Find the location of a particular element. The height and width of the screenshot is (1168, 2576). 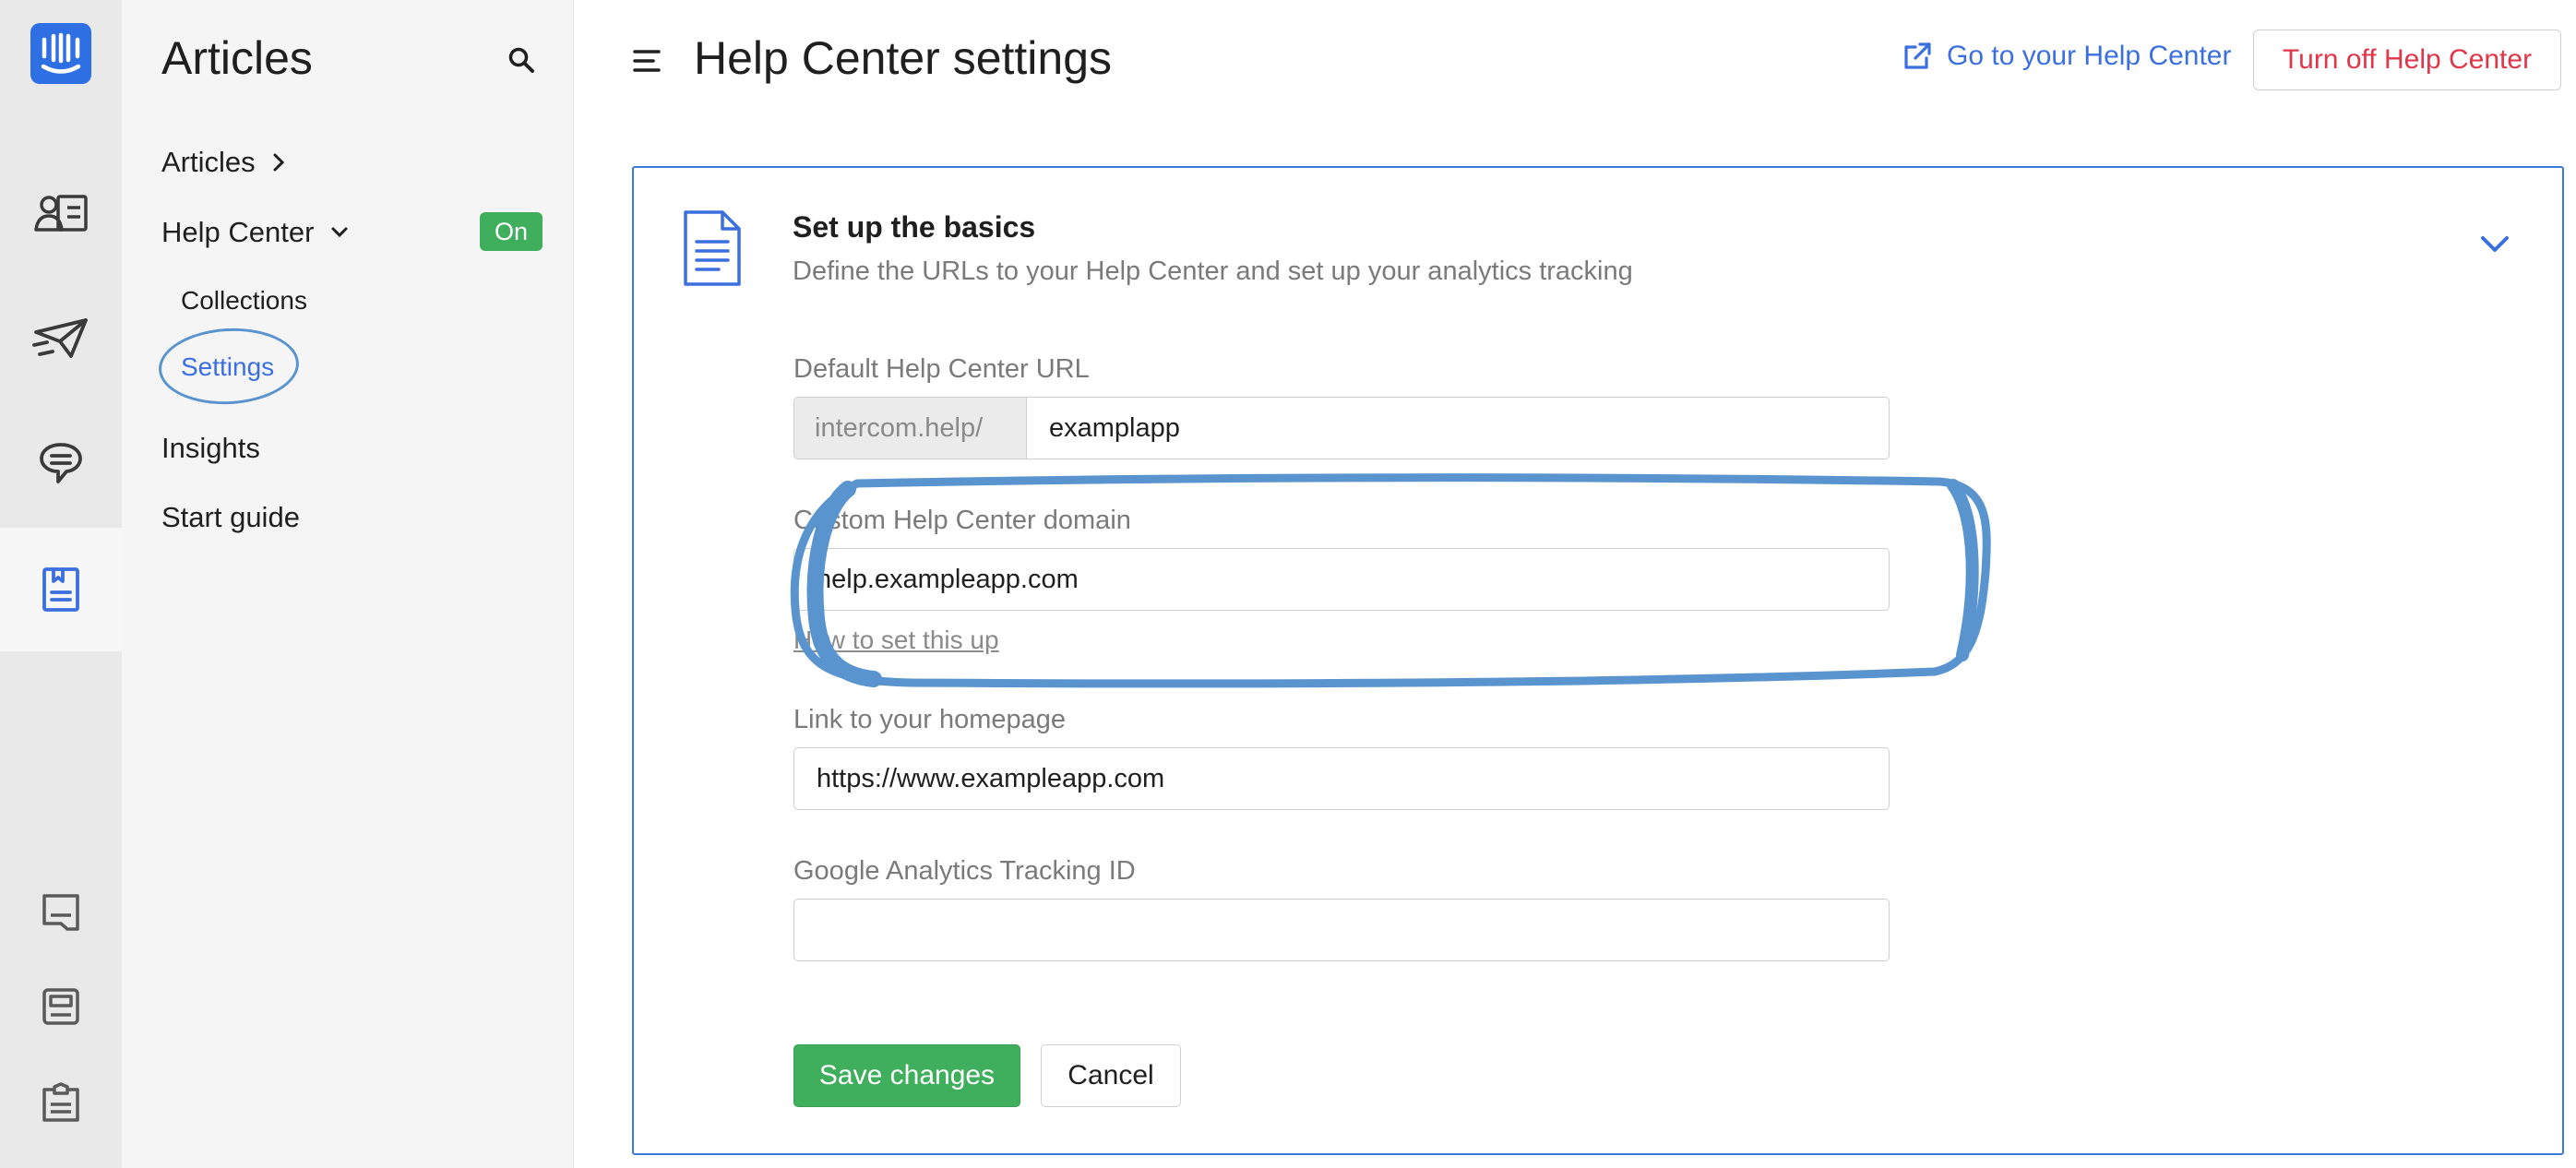

sidebar-item-help-center: Help Center is located at coordinates (255, 233).